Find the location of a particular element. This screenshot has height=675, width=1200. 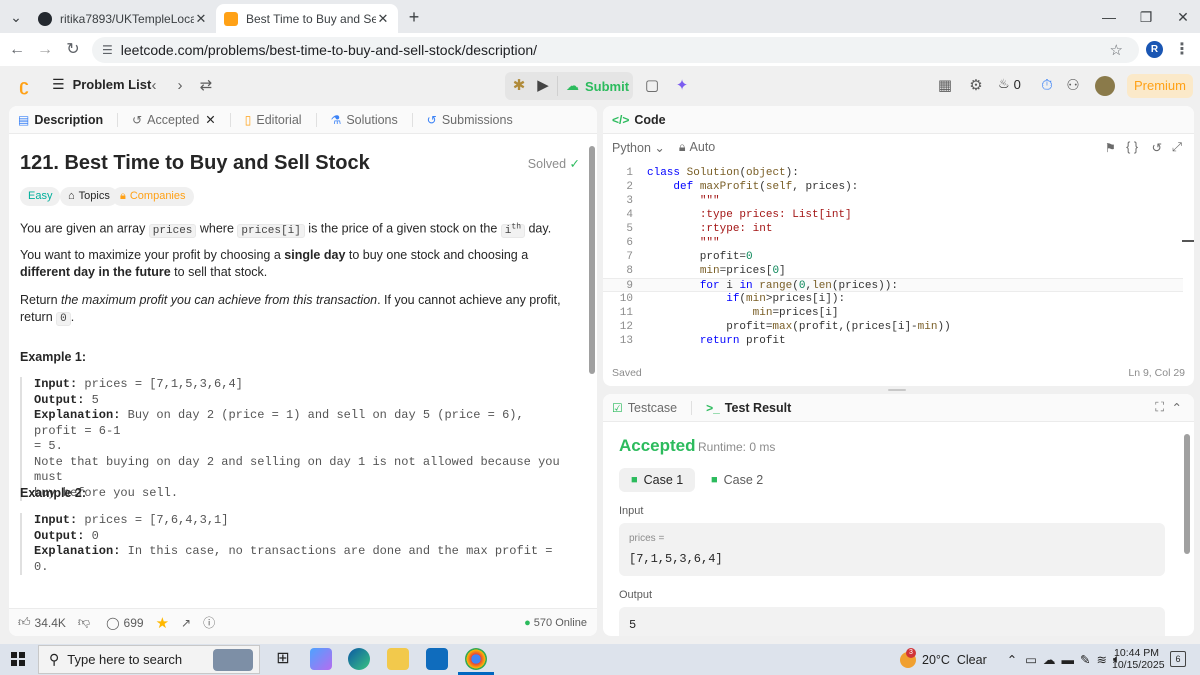

notes-icon: ▢ is located at coordinates (652, 86).